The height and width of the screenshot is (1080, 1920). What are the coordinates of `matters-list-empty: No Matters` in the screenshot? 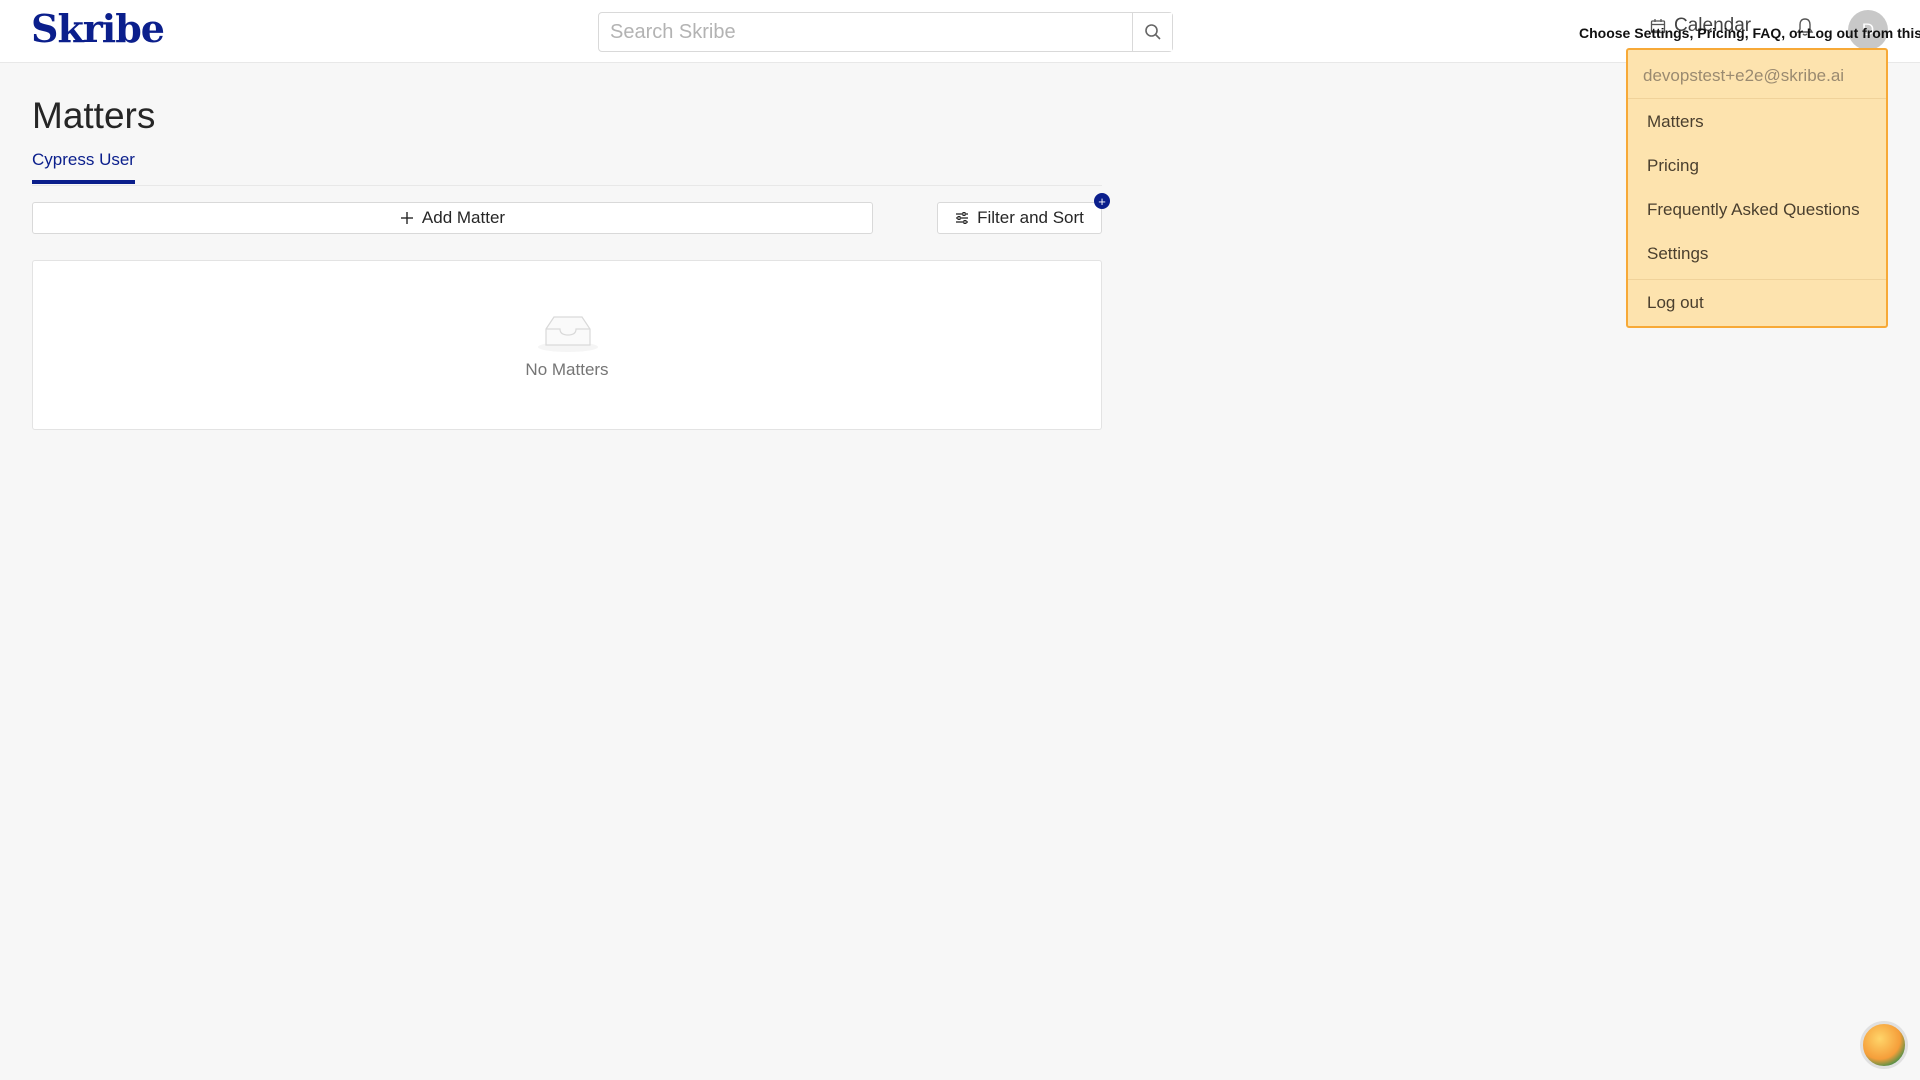 It's located at (567, 345).